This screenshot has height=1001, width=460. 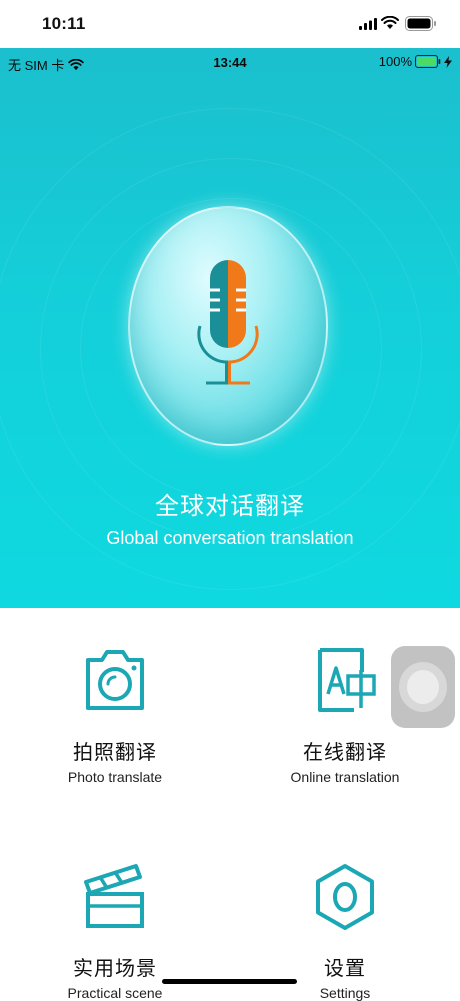 I want to click on settings-label-en: Settings, so click(x=345, y=993).